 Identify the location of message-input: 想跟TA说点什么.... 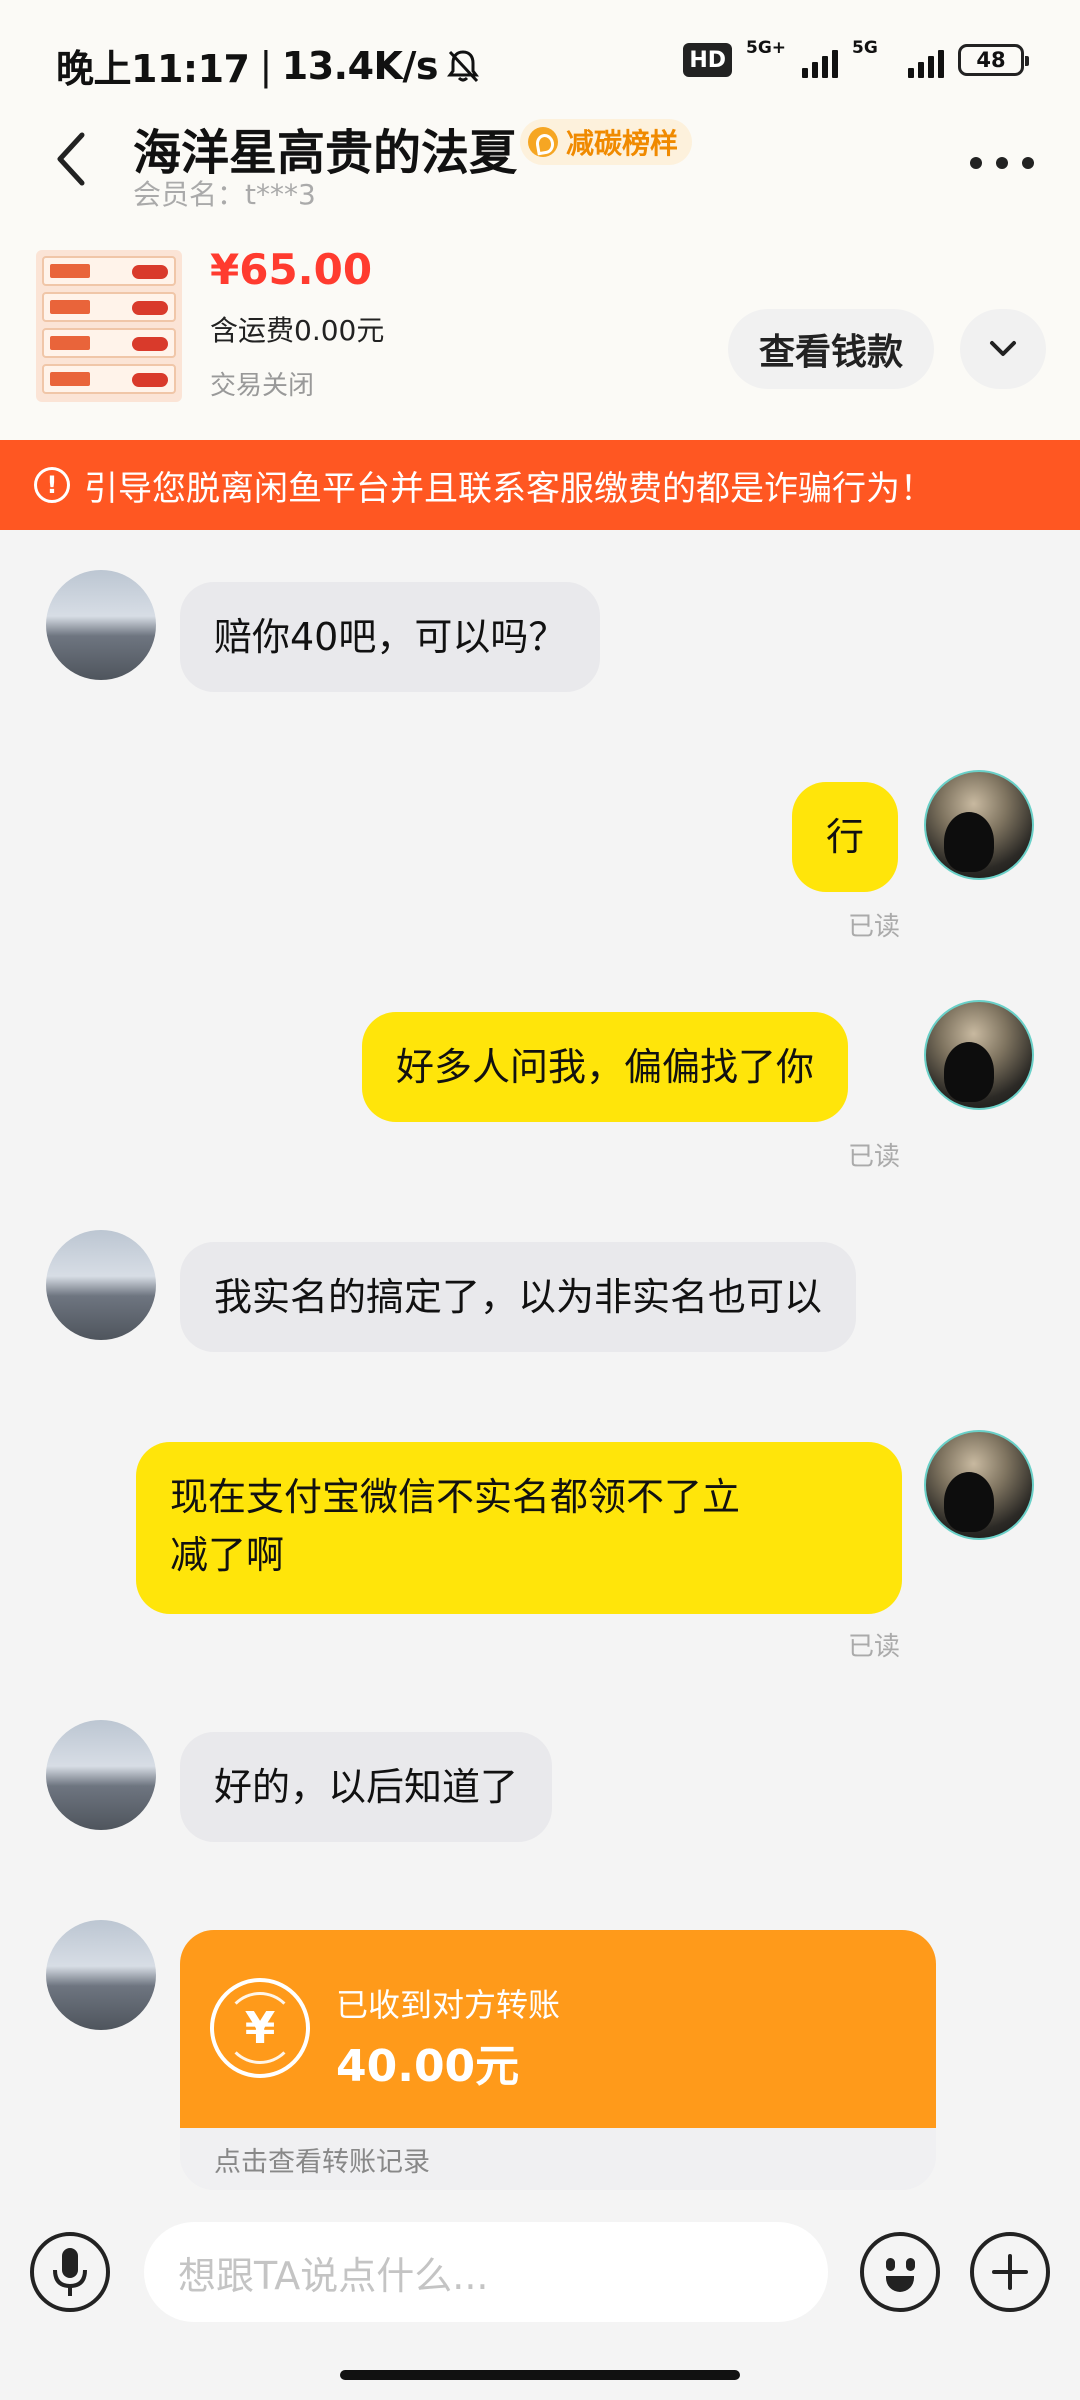
(486, 2272).